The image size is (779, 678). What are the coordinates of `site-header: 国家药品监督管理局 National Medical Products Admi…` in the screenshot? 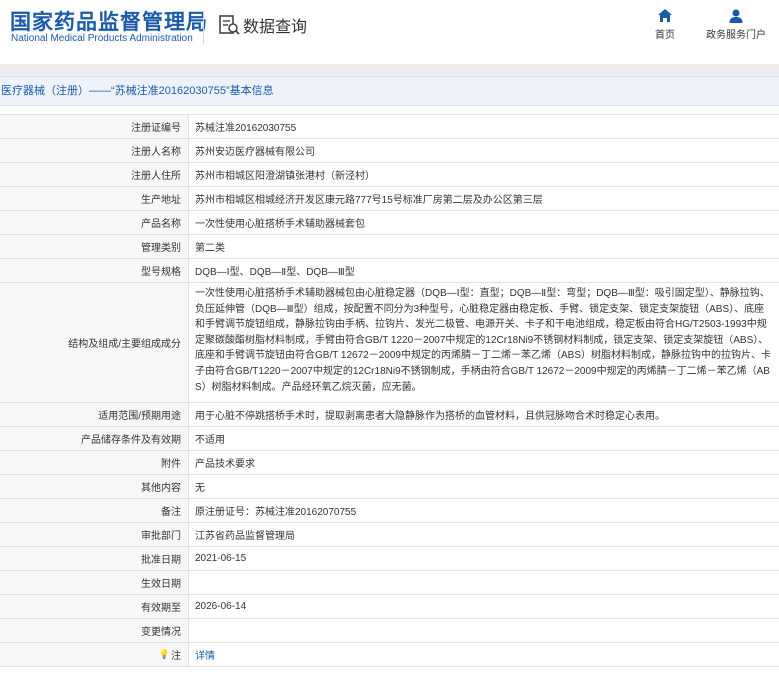 It's located at (389, 32).